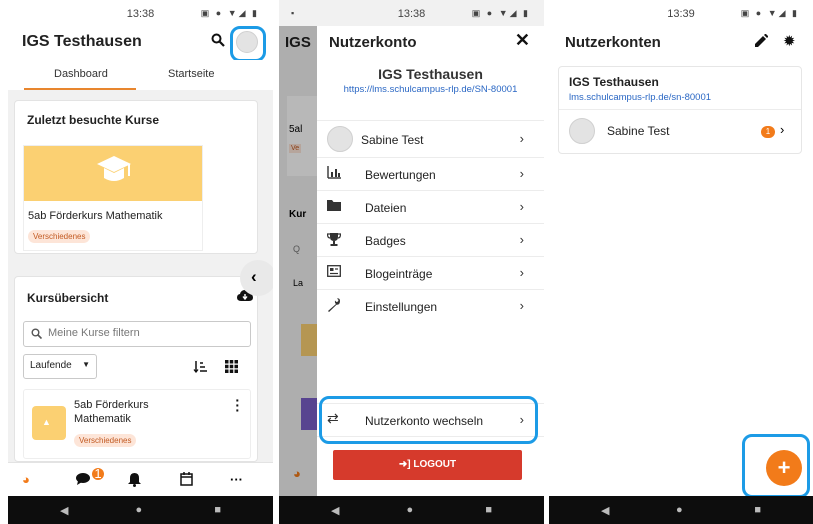 The image size is (813, 524). I want to click on switch-account-highlight, so click(428, 420).